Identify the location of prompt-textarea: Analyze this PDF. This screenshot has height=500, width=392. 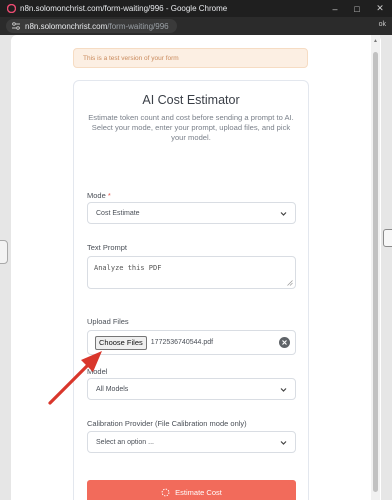
(191, 272).